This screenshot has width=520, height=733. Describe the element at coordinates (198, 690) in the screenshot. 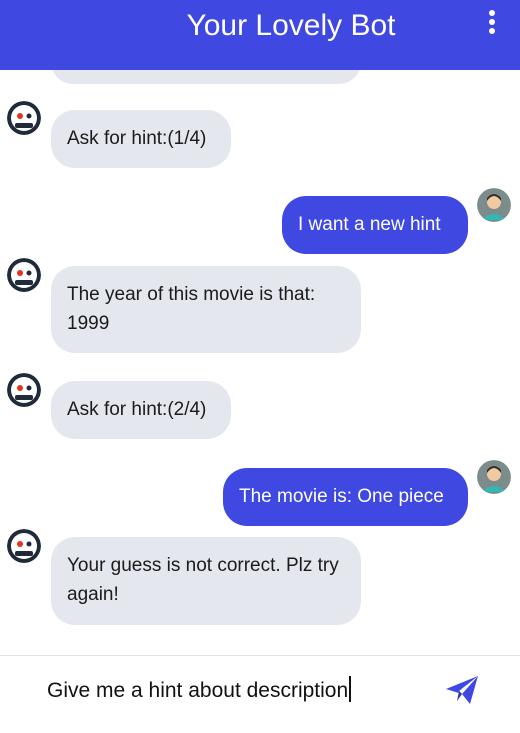

I see `message-input-value: Give me a hint about description` at that location.